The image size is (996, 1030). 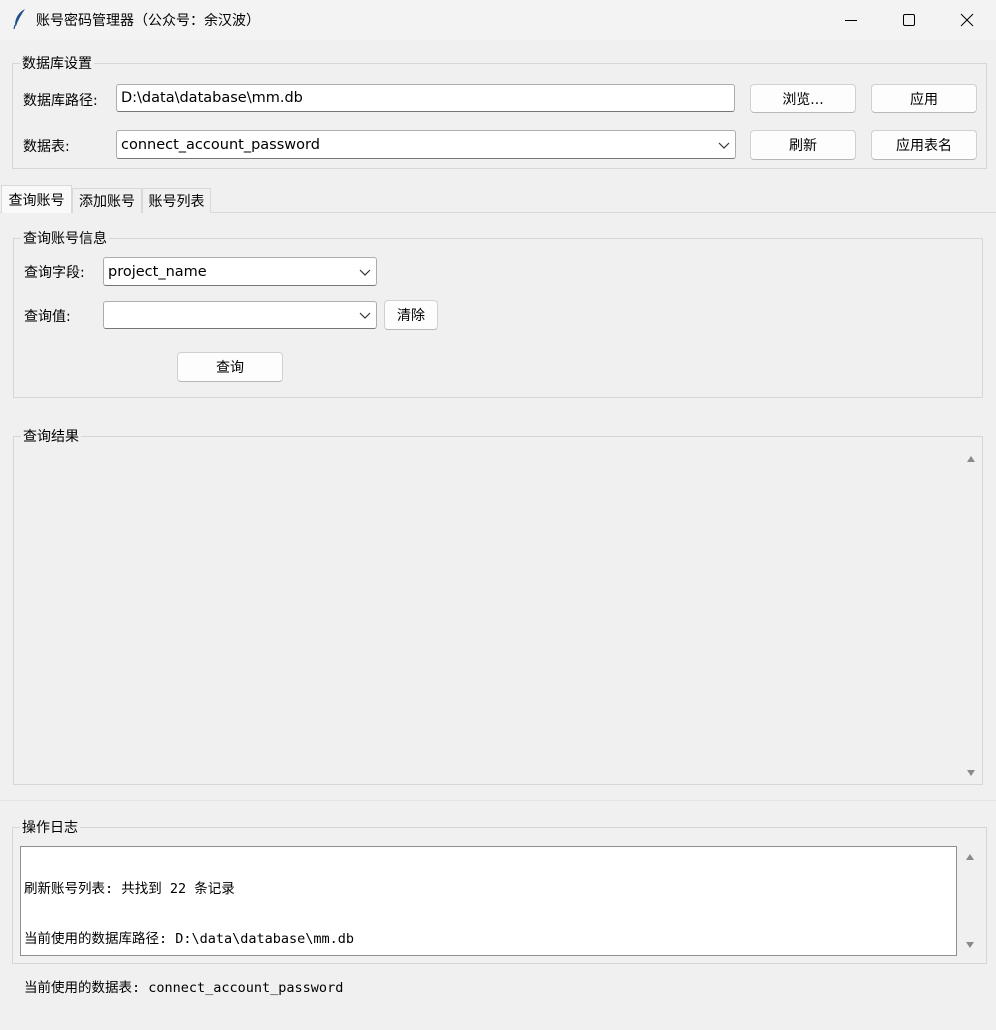 I want to click on feather-icon, so click(x=19, y=19).